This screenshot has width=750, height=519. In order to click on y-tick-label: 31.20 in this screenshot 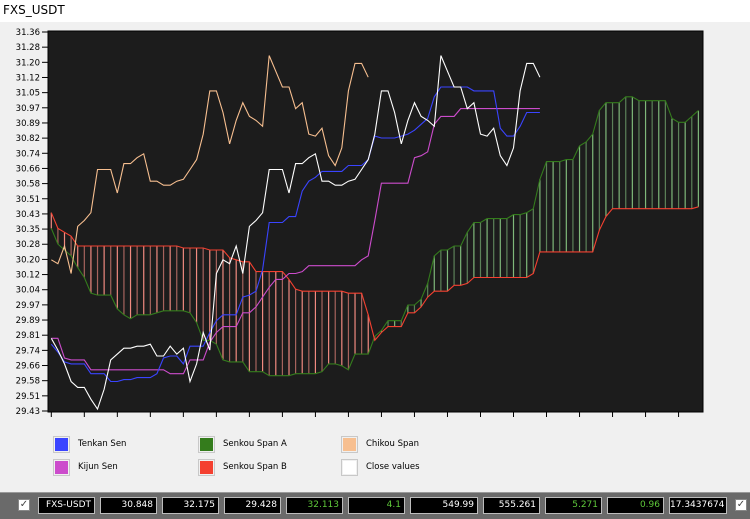, I will do `click(28, 63)`.